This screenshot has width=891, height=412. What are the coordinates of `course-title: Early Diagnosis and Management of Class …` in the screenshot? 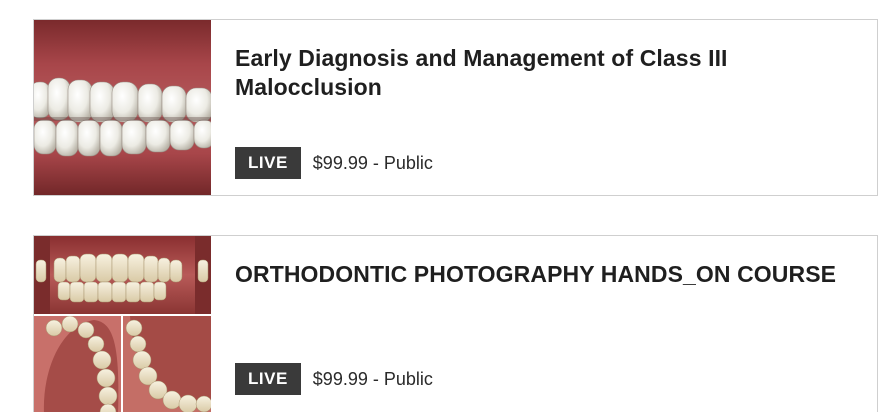 It's located at (536, 73).